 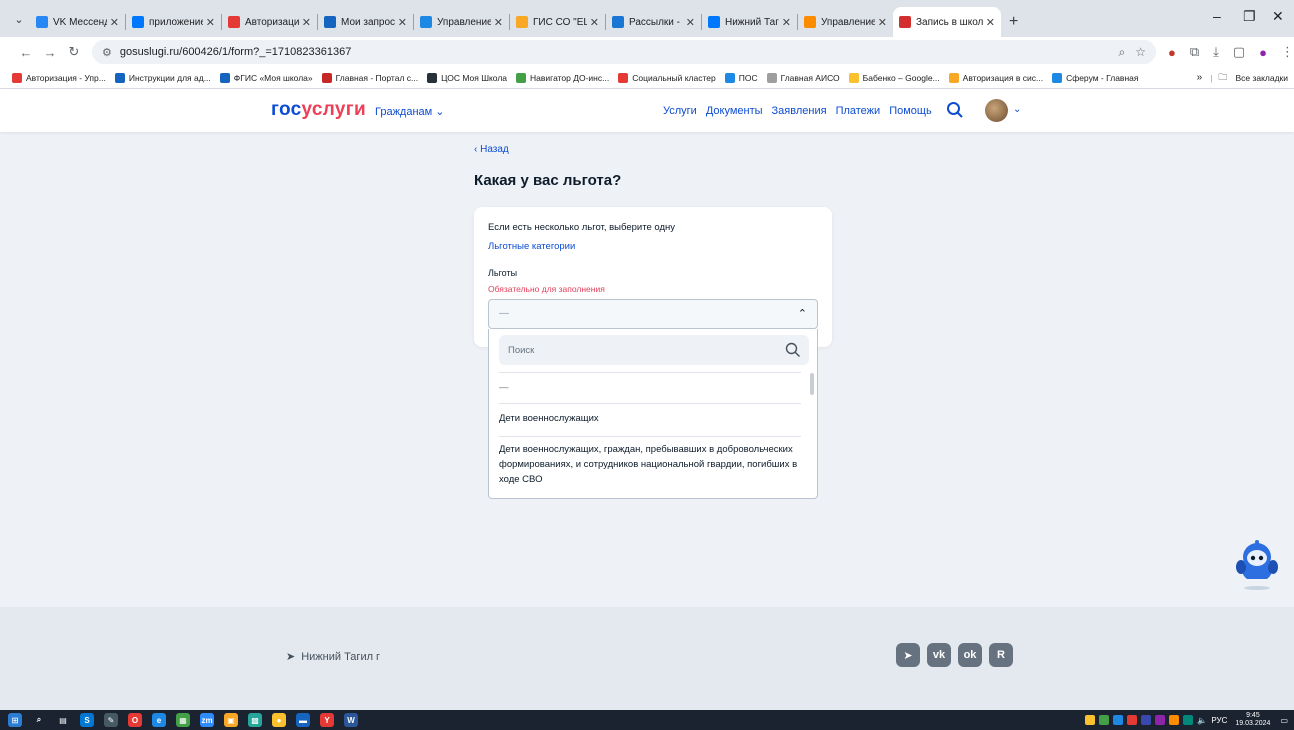 What do you see at coordinates (19, 19) in the screenshot?
I see `tab-search-chevron-icon: ⌄` at bounding box center [19, 19].